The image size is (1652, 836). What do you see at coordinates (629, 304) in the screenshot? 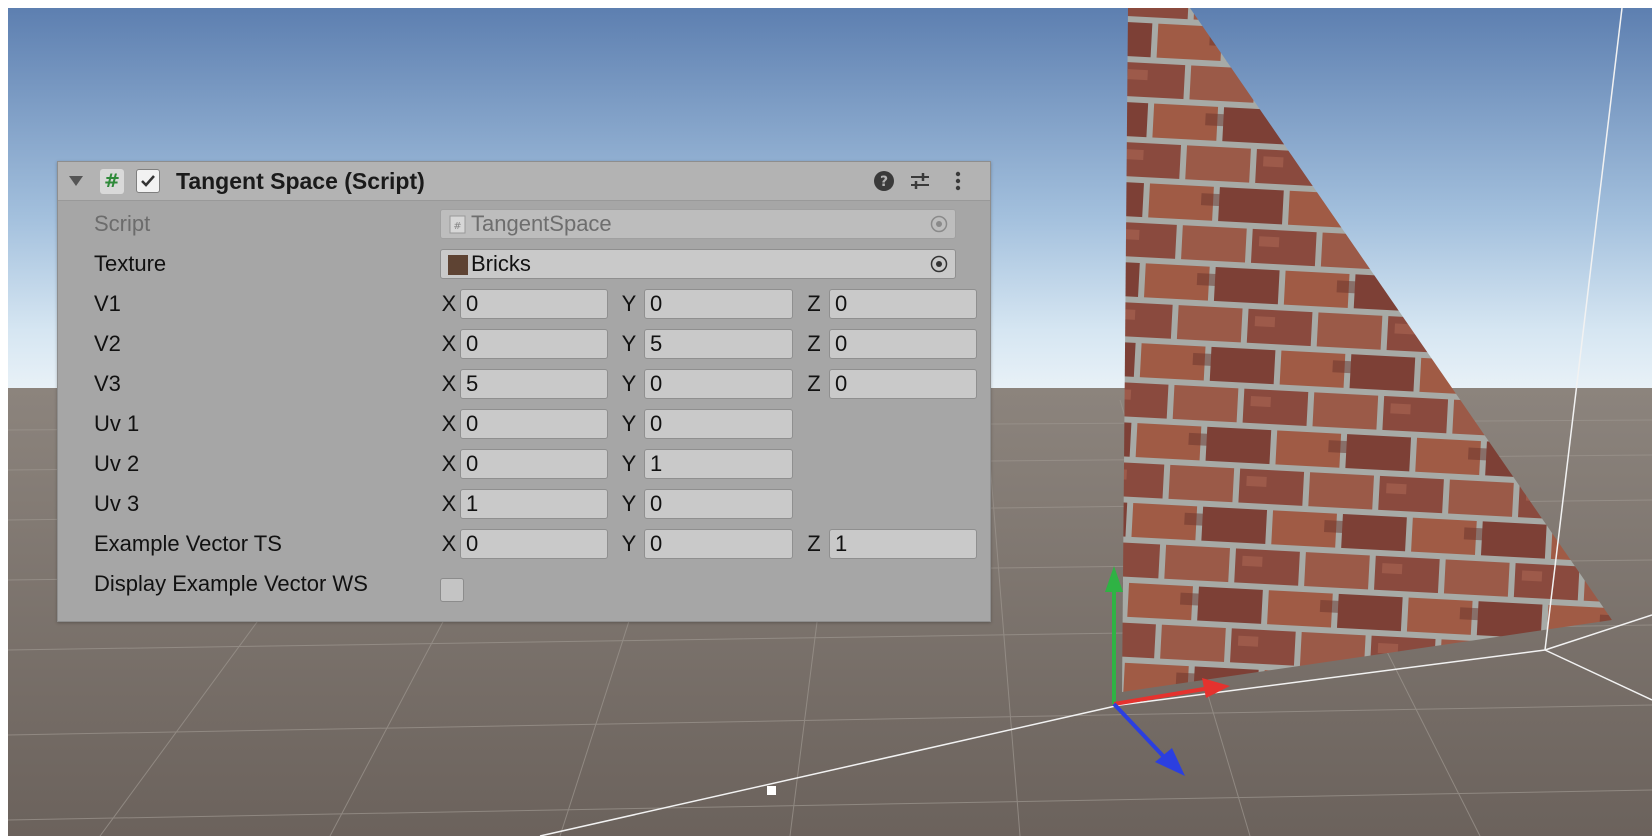
I see `v1-y-axis-label: Y` at bounding box center [629, 304].